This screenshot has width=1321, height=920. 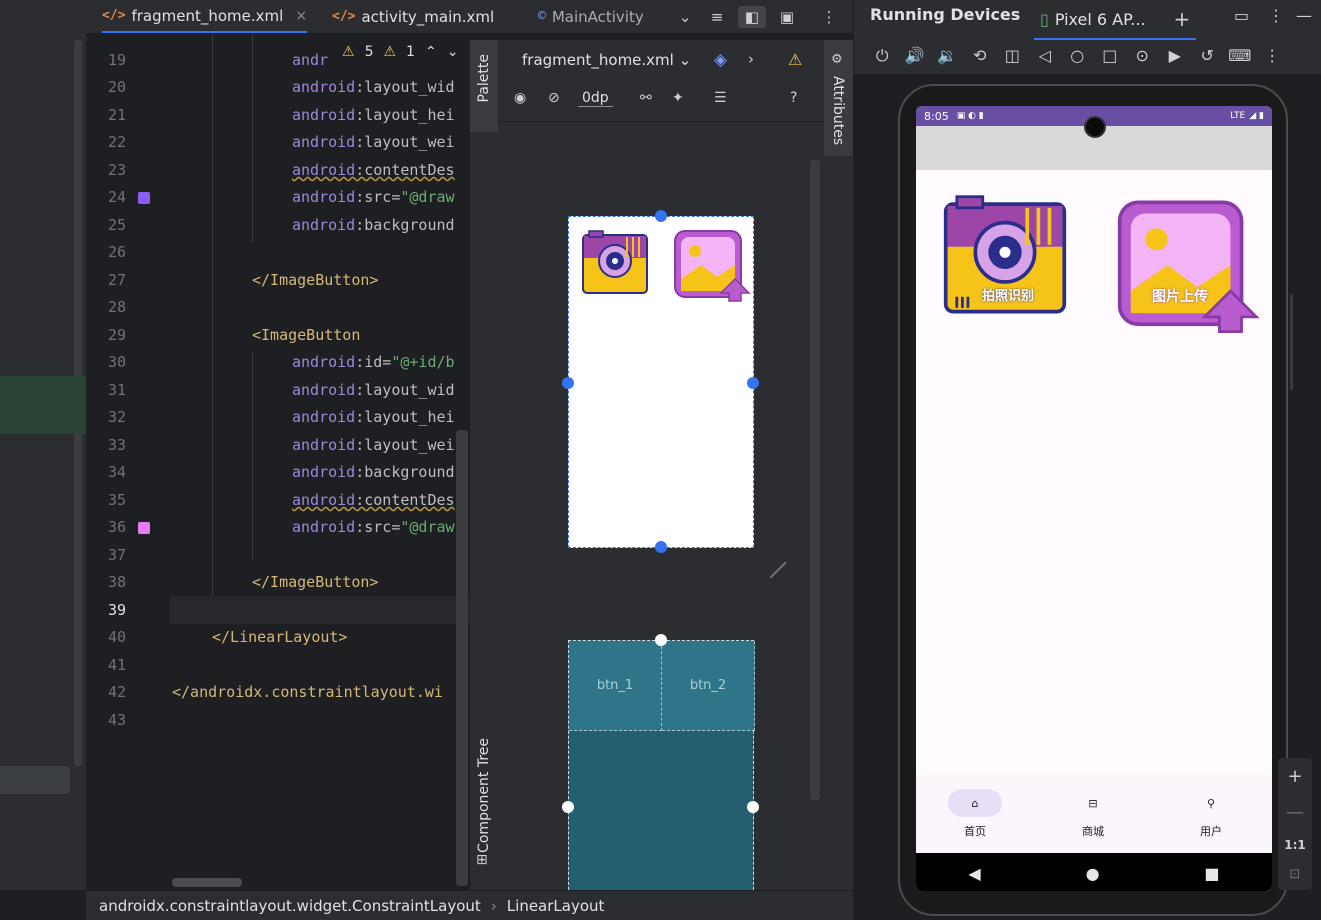 What do you see at coordinates (484, 465) in the screenshot?
I see `palette-side-strip: Palette Component Tree ⊞` at bounding box center [484, 465].